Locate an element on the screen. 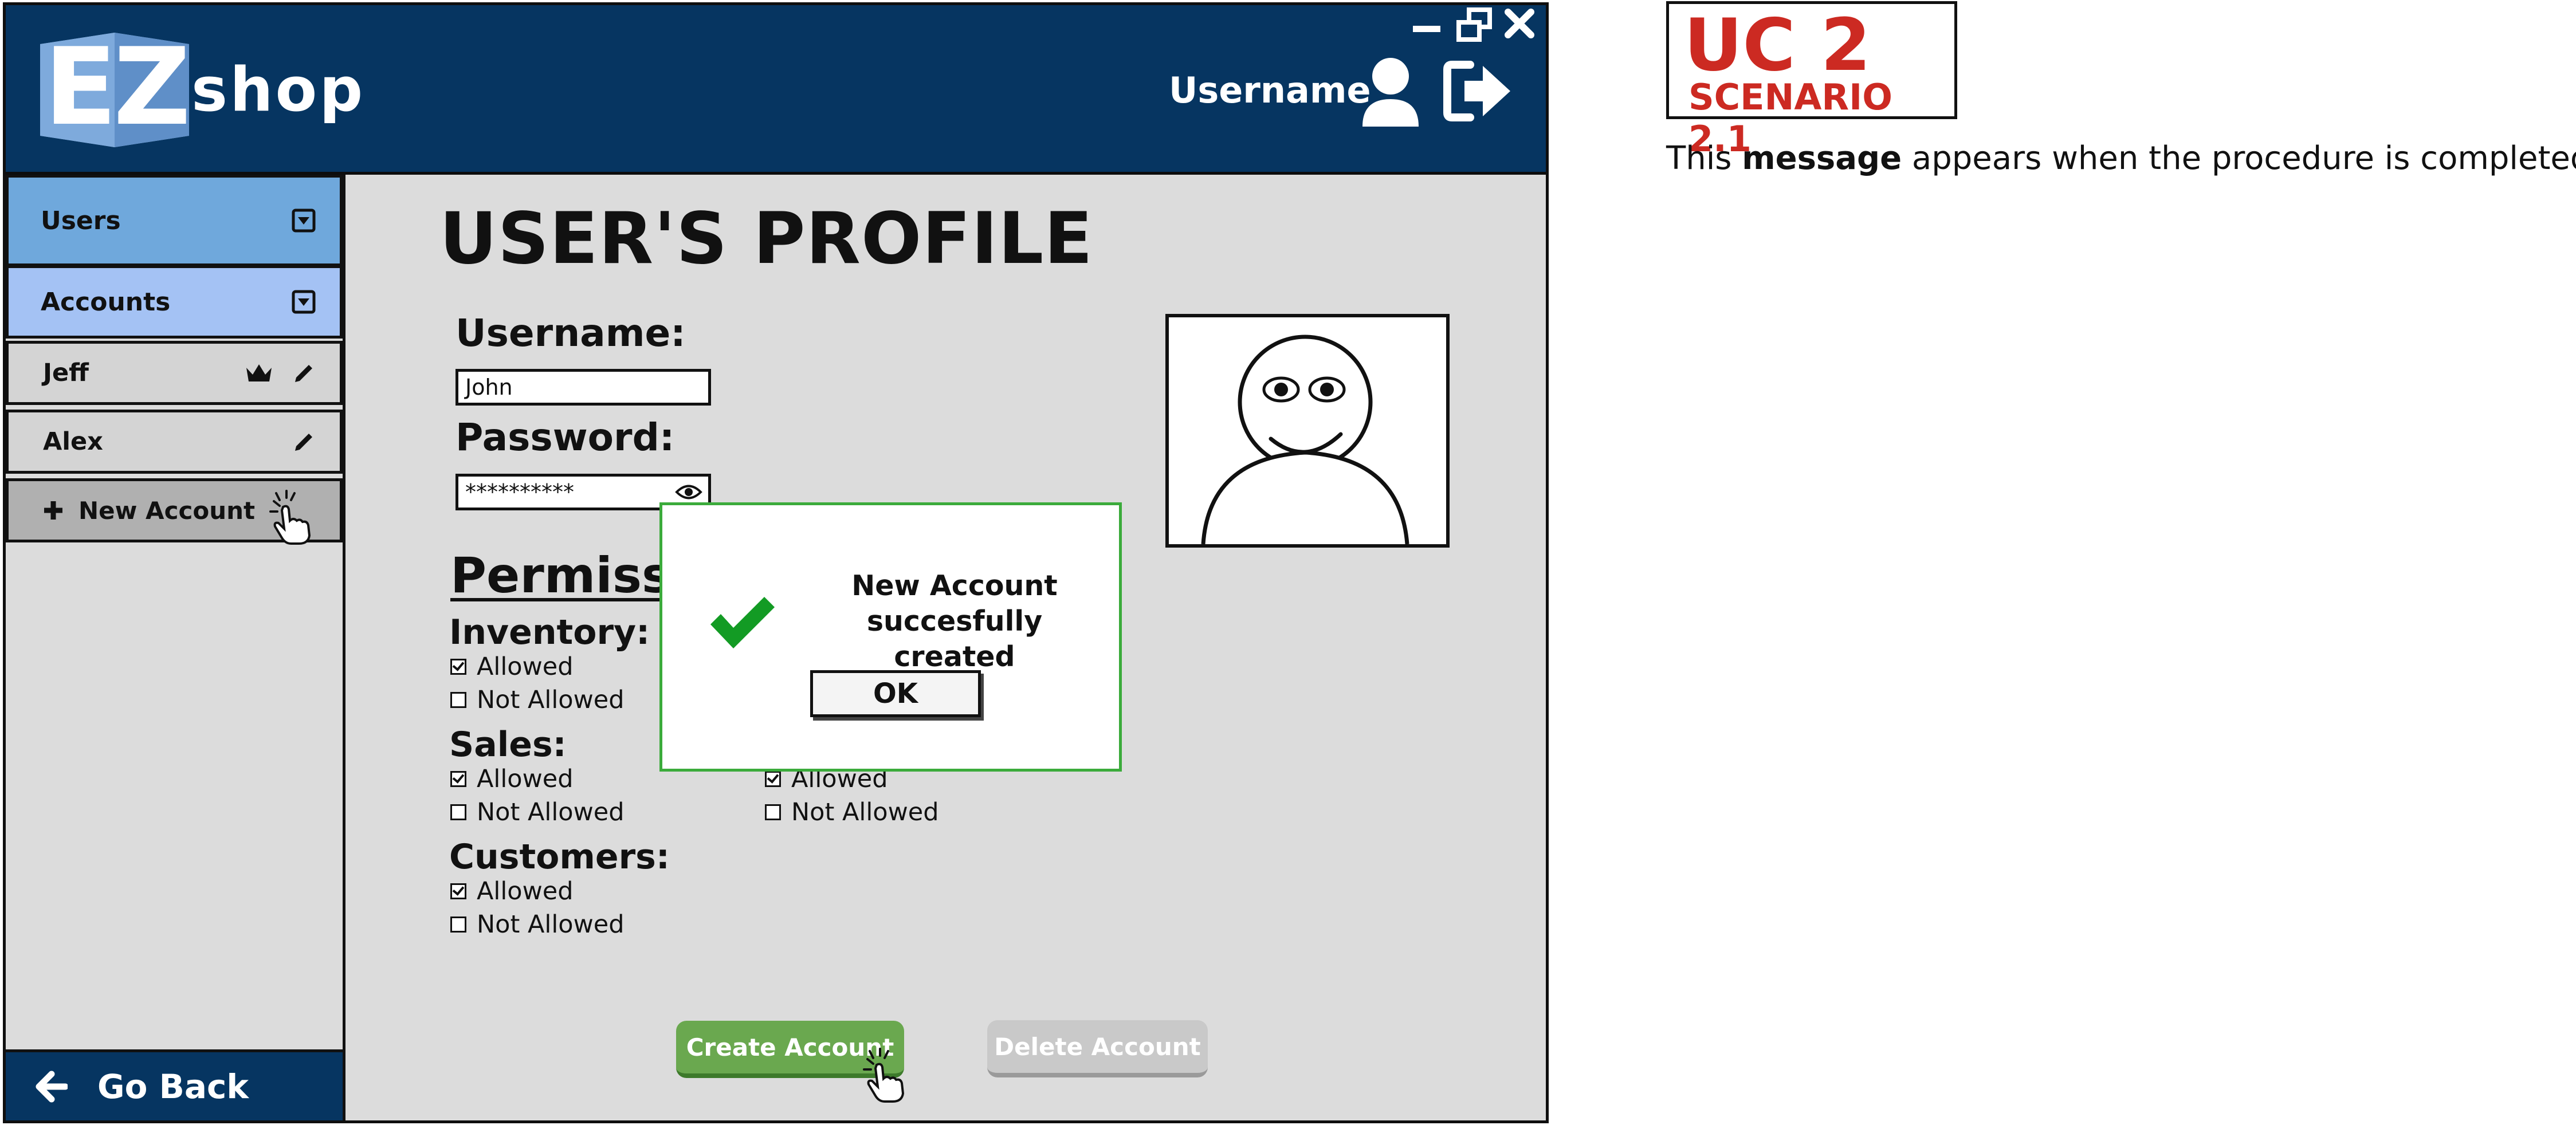 The image size is (2576, 1125). inventory-not-allowed-option: Not Allowed is located at coordinates (537, 700).